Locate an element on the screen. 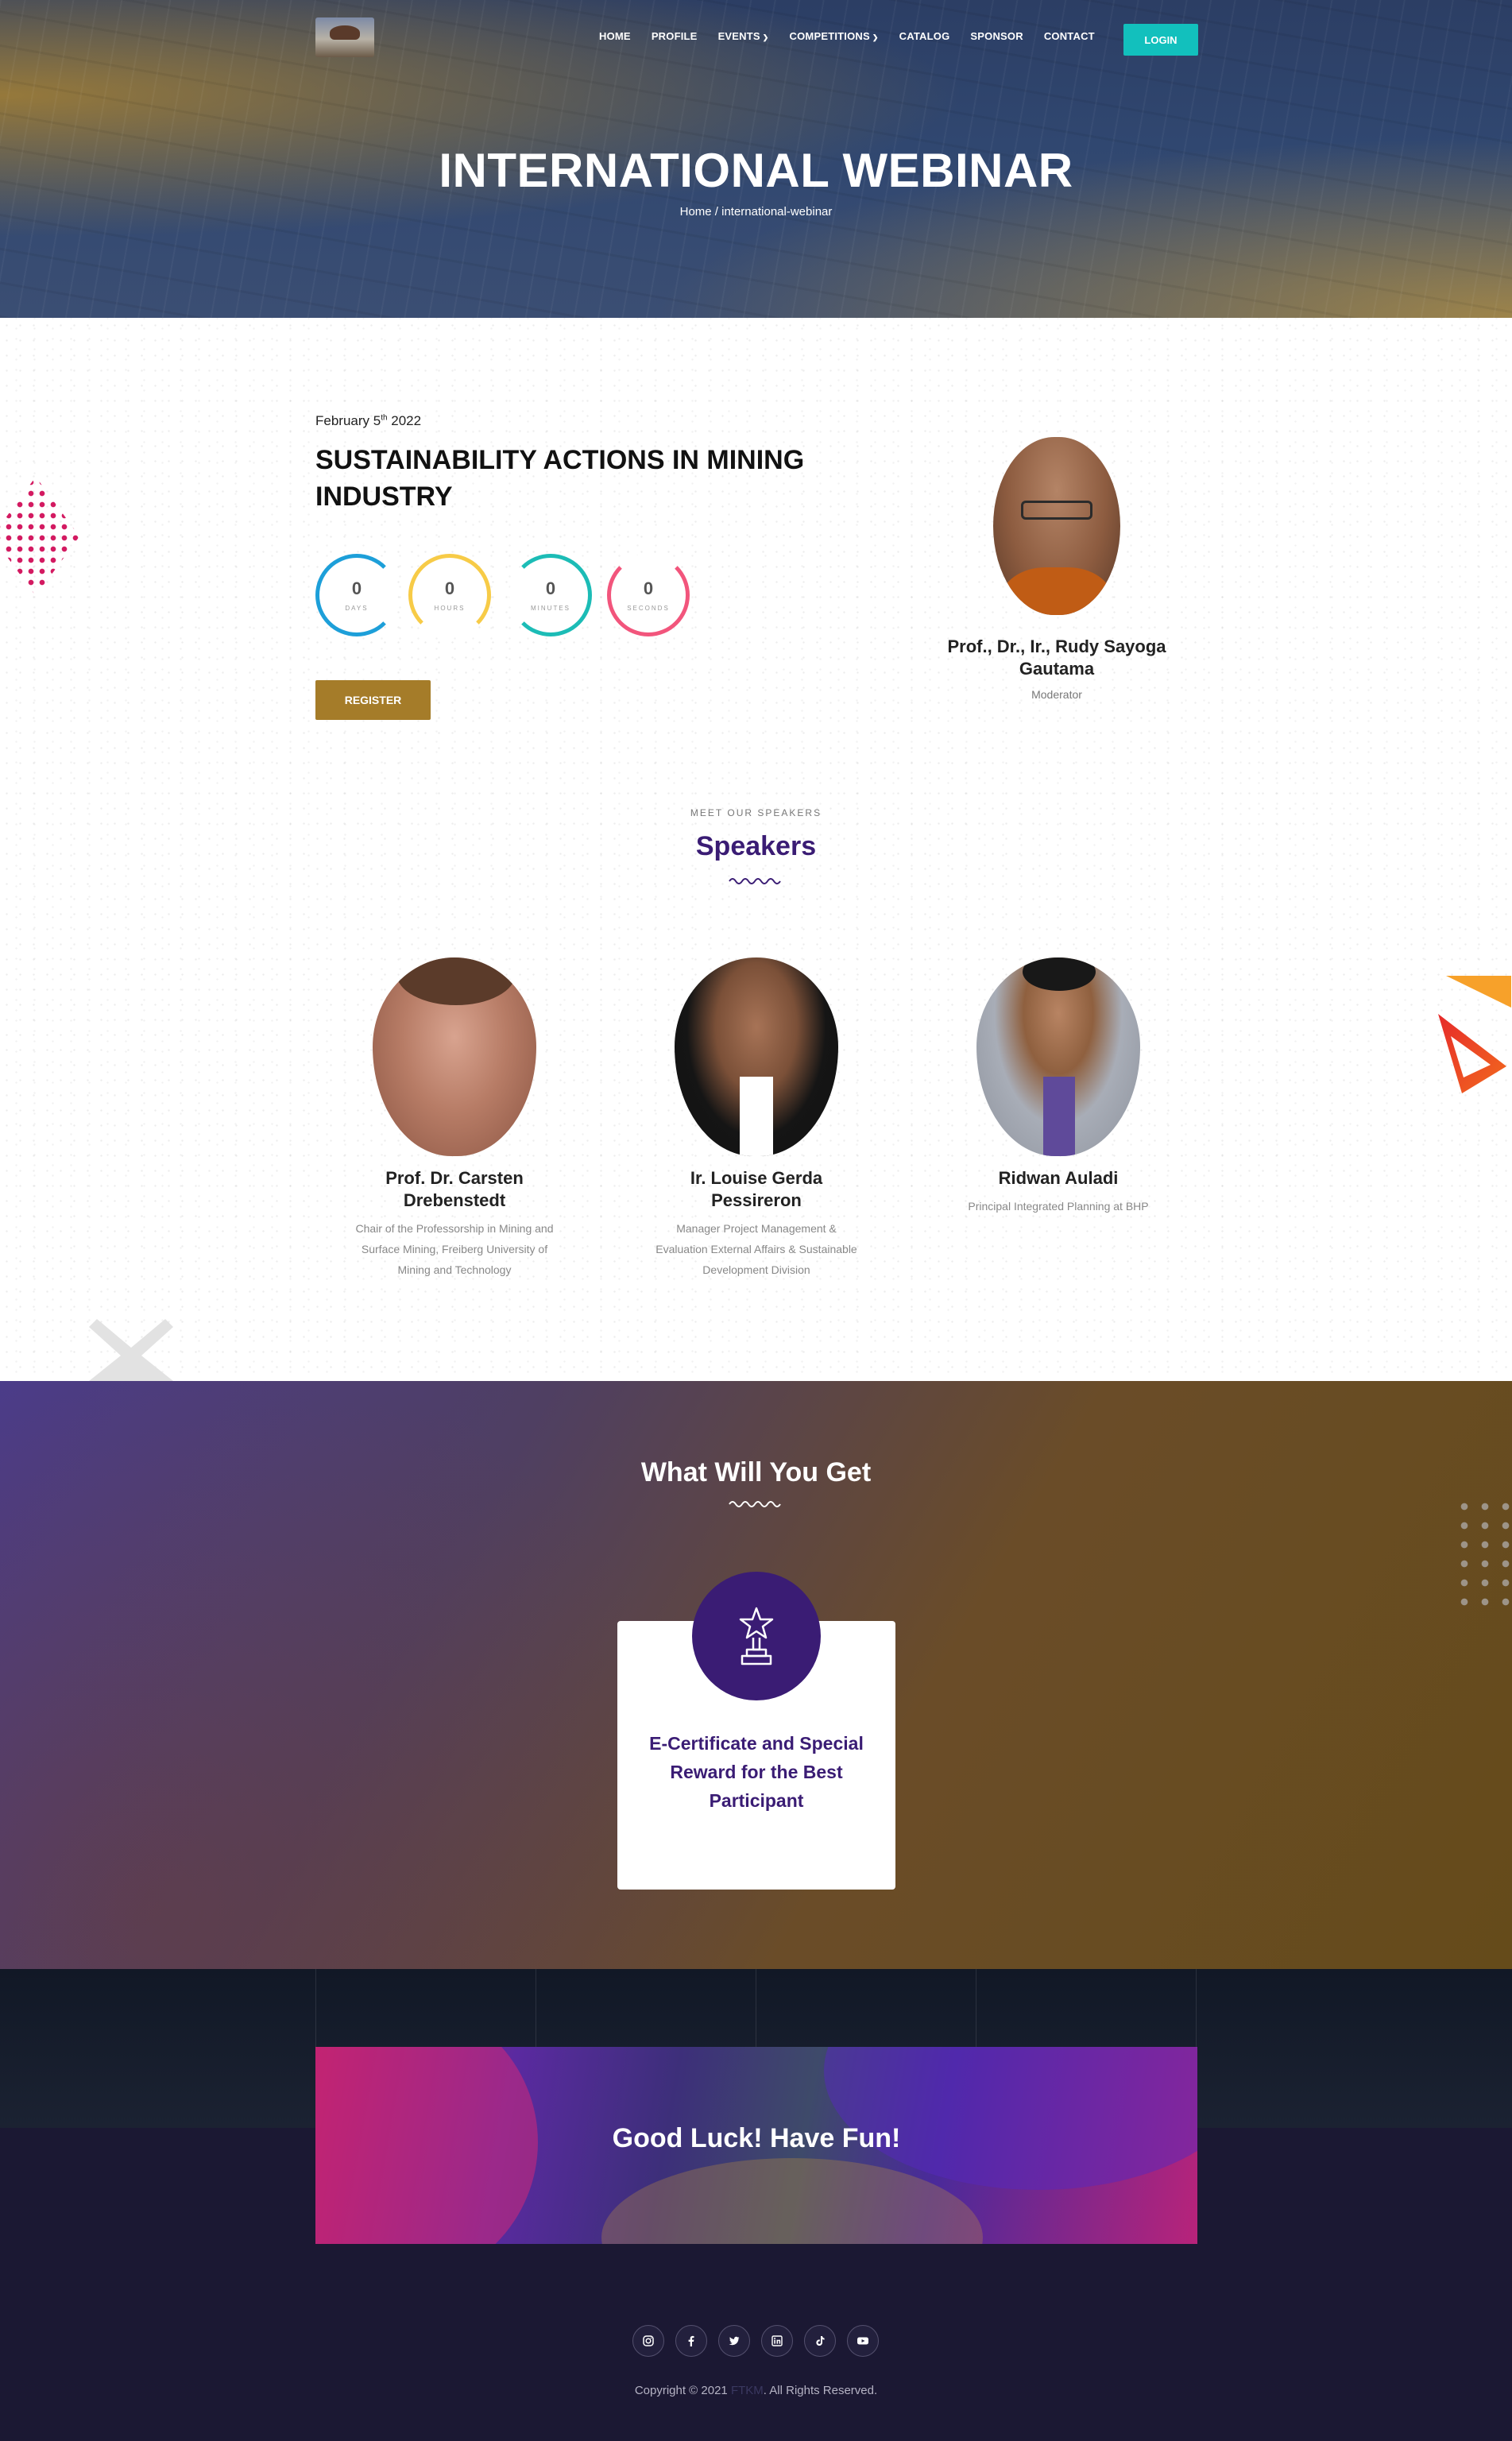 This screenshot has width=1512, height=2441. countdown-seconds: 0 SECONDS is located at coordinates (648, 595).